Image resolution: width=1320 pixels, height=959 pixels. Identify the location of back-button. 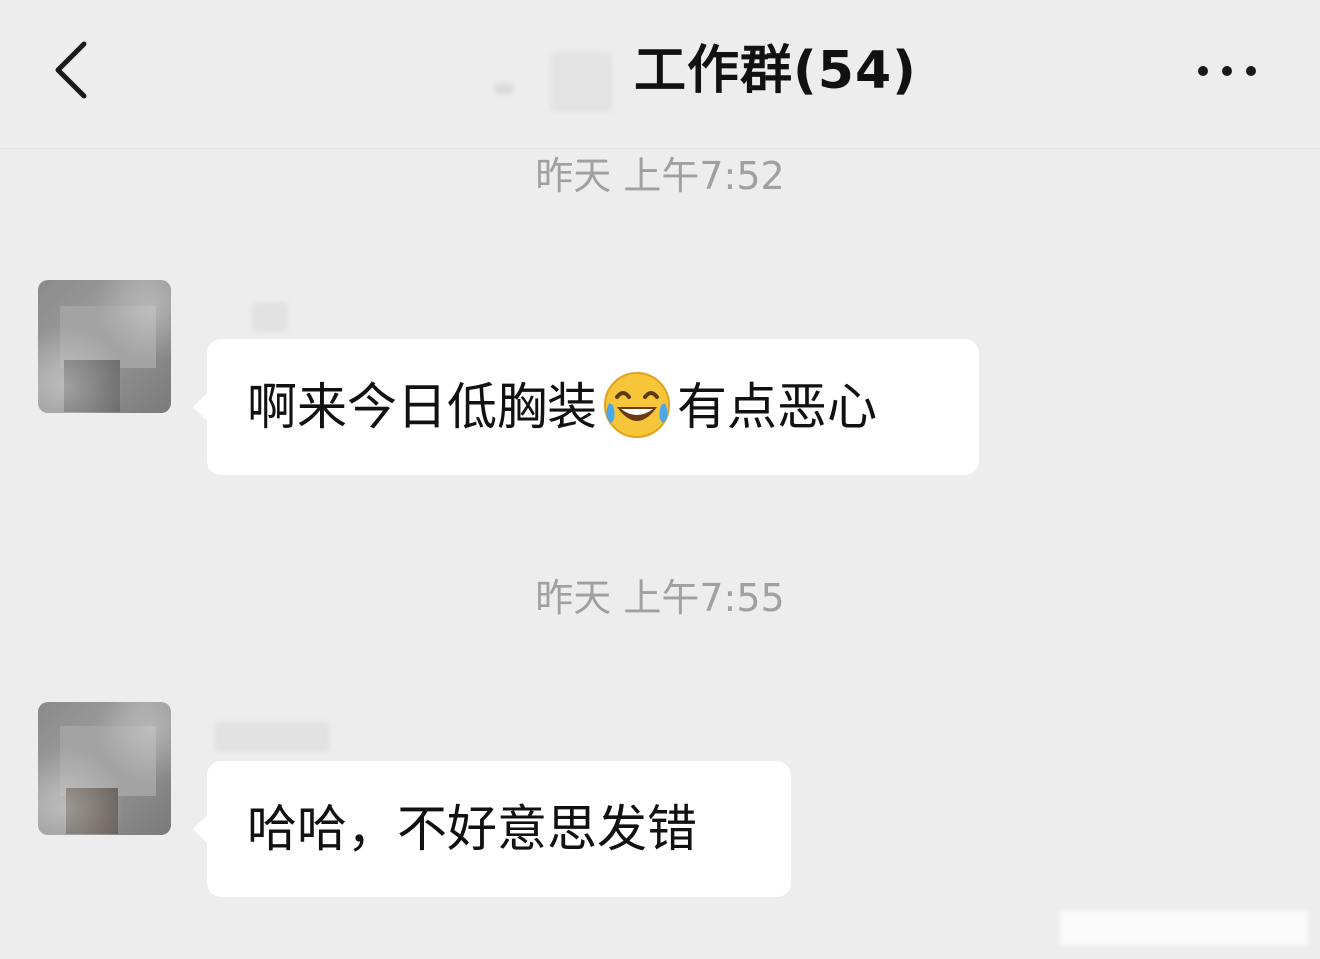
(75, 70).